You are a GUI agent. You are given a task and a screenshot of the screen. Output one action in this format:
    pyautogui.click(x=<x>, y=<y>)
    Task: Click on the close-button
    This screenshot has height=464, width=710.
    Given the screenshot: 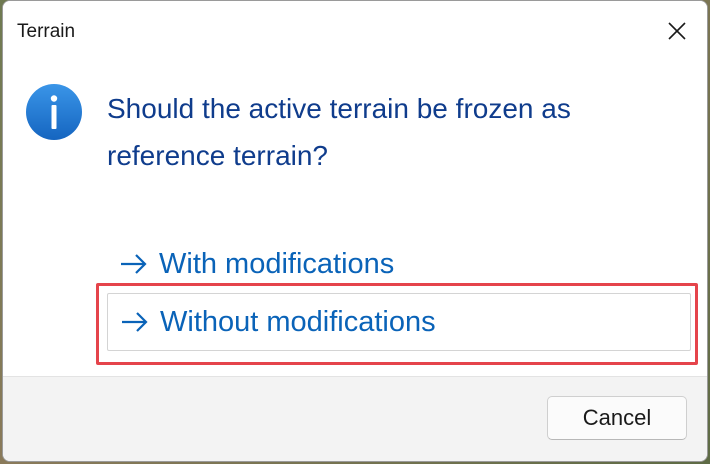 What is the action you would take?
    pyautogui.click(x=677, y=31)
    